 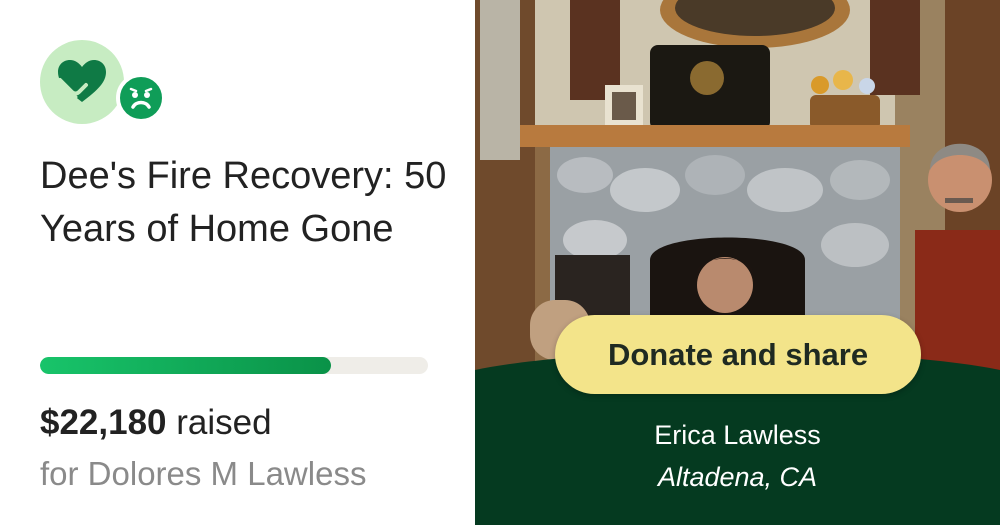 I want to click on progress-bar-fill, so click(x=185, y=365).